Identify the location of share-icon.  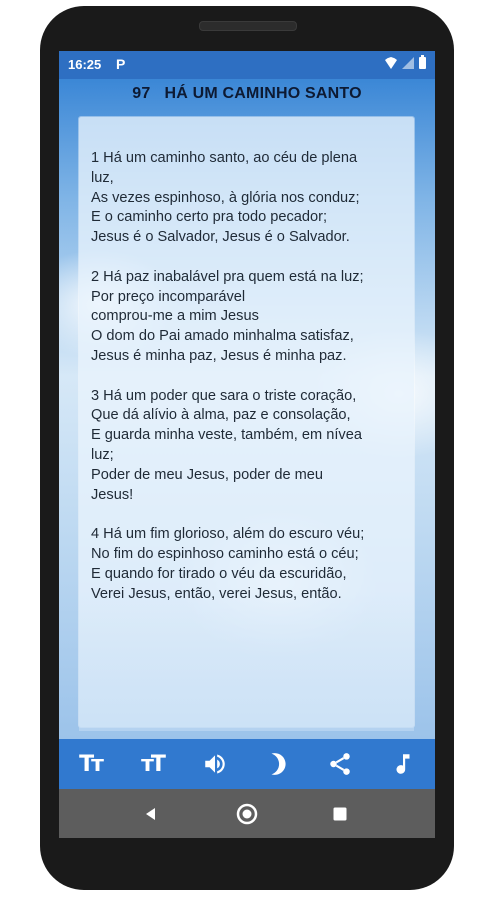
(340, 764).